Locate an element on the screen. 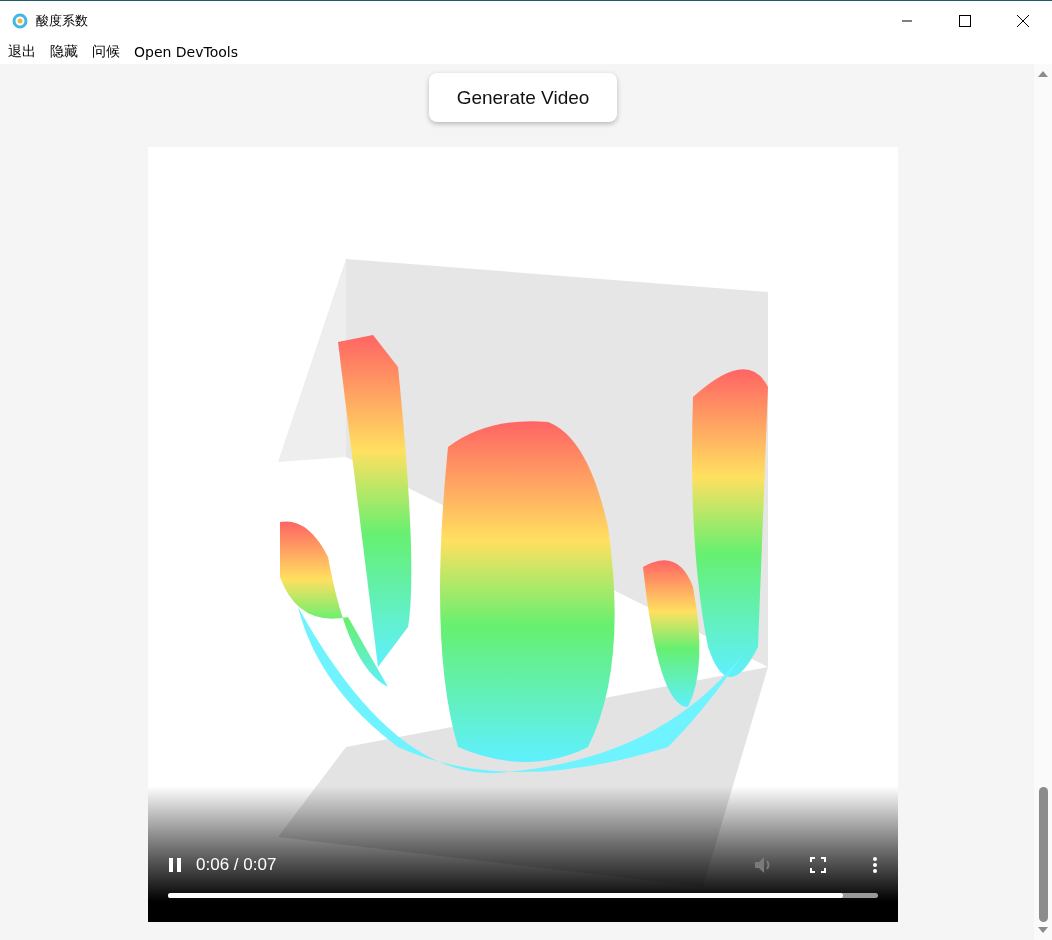 Image resolution: width=1052 pixels, height=940 pixels. menu-item: 问候 is located at coordinates (106, 52).